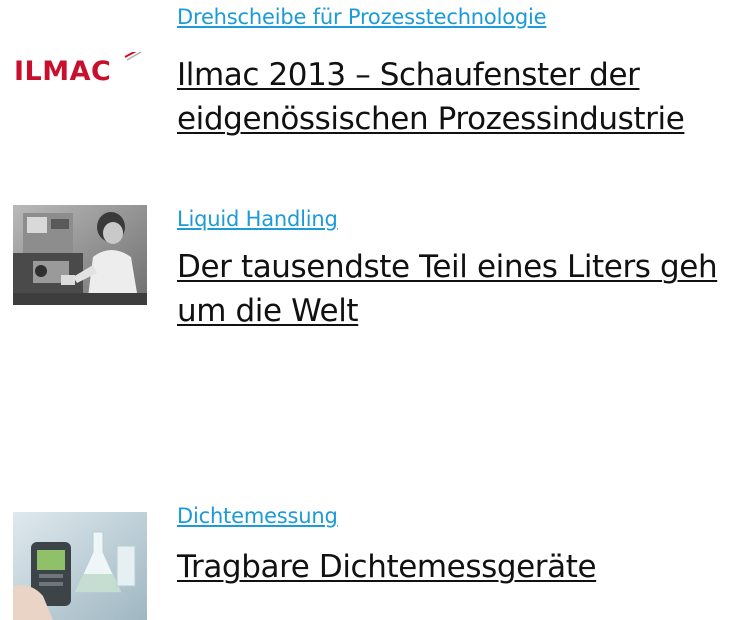  I want to click on article-kicker-link: Dichtemessung, so click(461, 516).